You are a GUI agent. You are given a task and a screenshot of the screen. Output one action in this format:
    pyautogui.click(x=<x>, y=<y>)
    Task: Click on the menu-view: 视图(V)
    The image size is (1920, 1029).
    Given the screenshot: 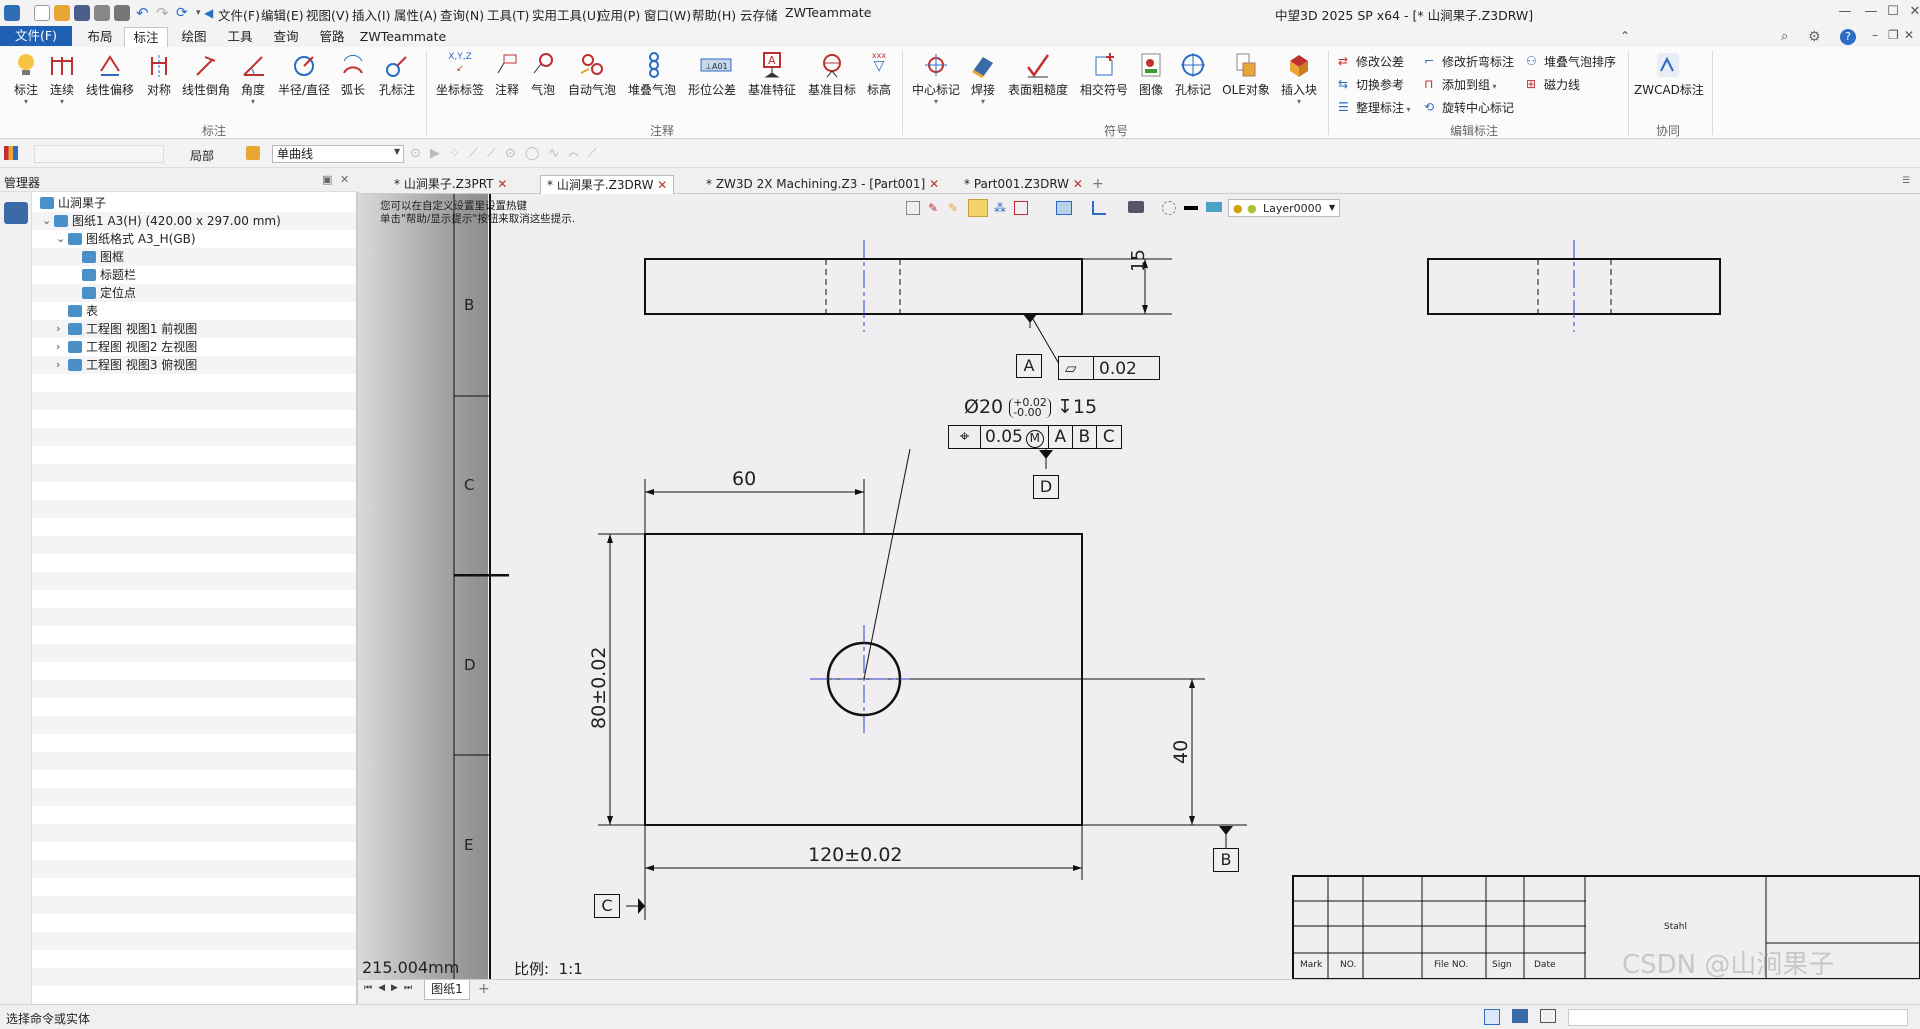 What is the action you would take?
    pyautogui.click(x=327, y=14)
    